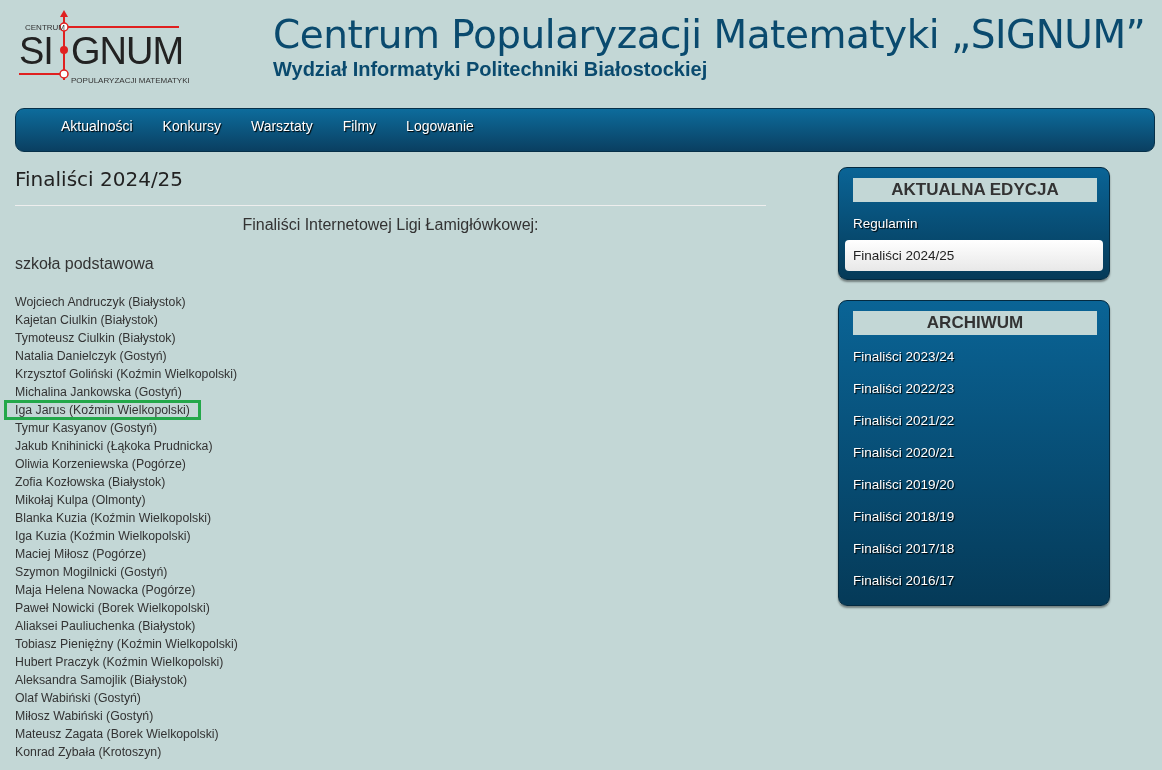 The width and height of the screenshot is (1162, 770). Describe the element at coordinates (974, 420) in the screenshot. I see `sidebar-link: Finaliści 2021/22` at that location.